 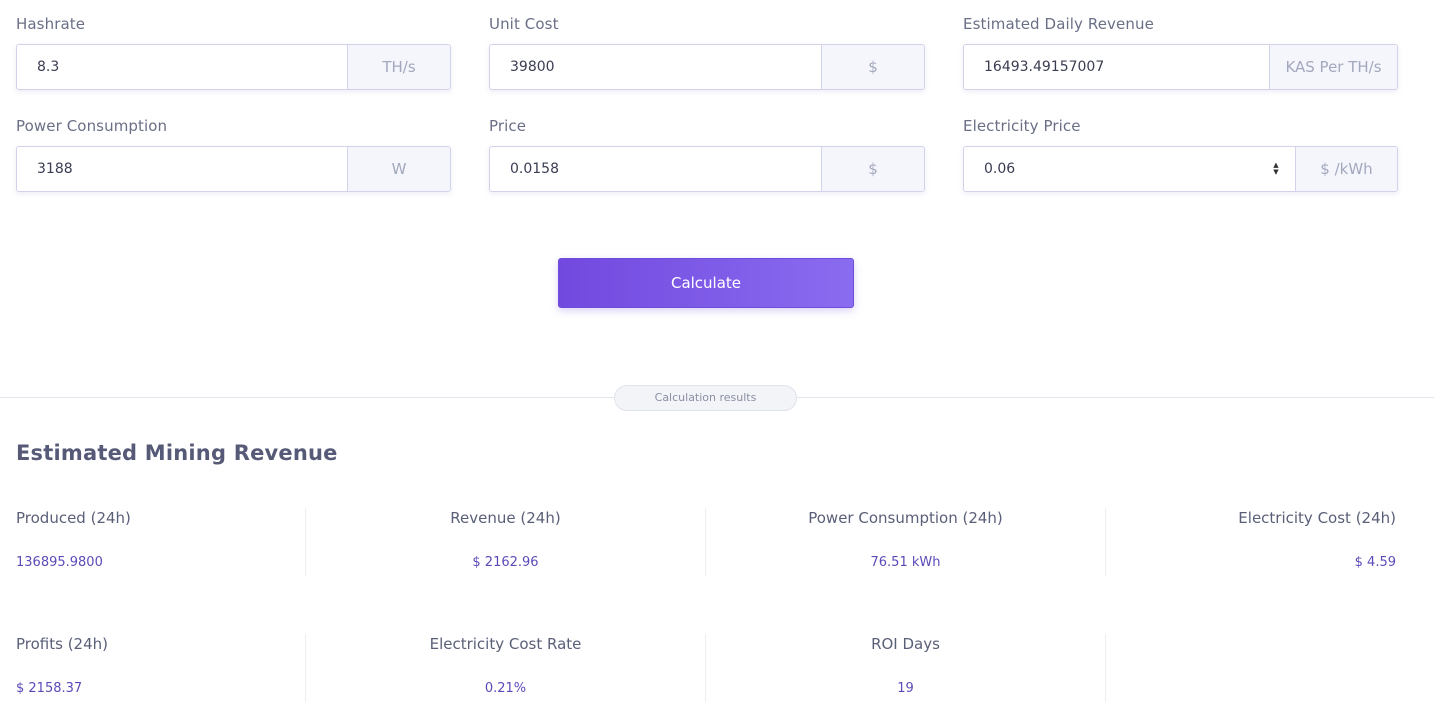 I want to click on daily-revenue-input, so click(x=1116, y=67).